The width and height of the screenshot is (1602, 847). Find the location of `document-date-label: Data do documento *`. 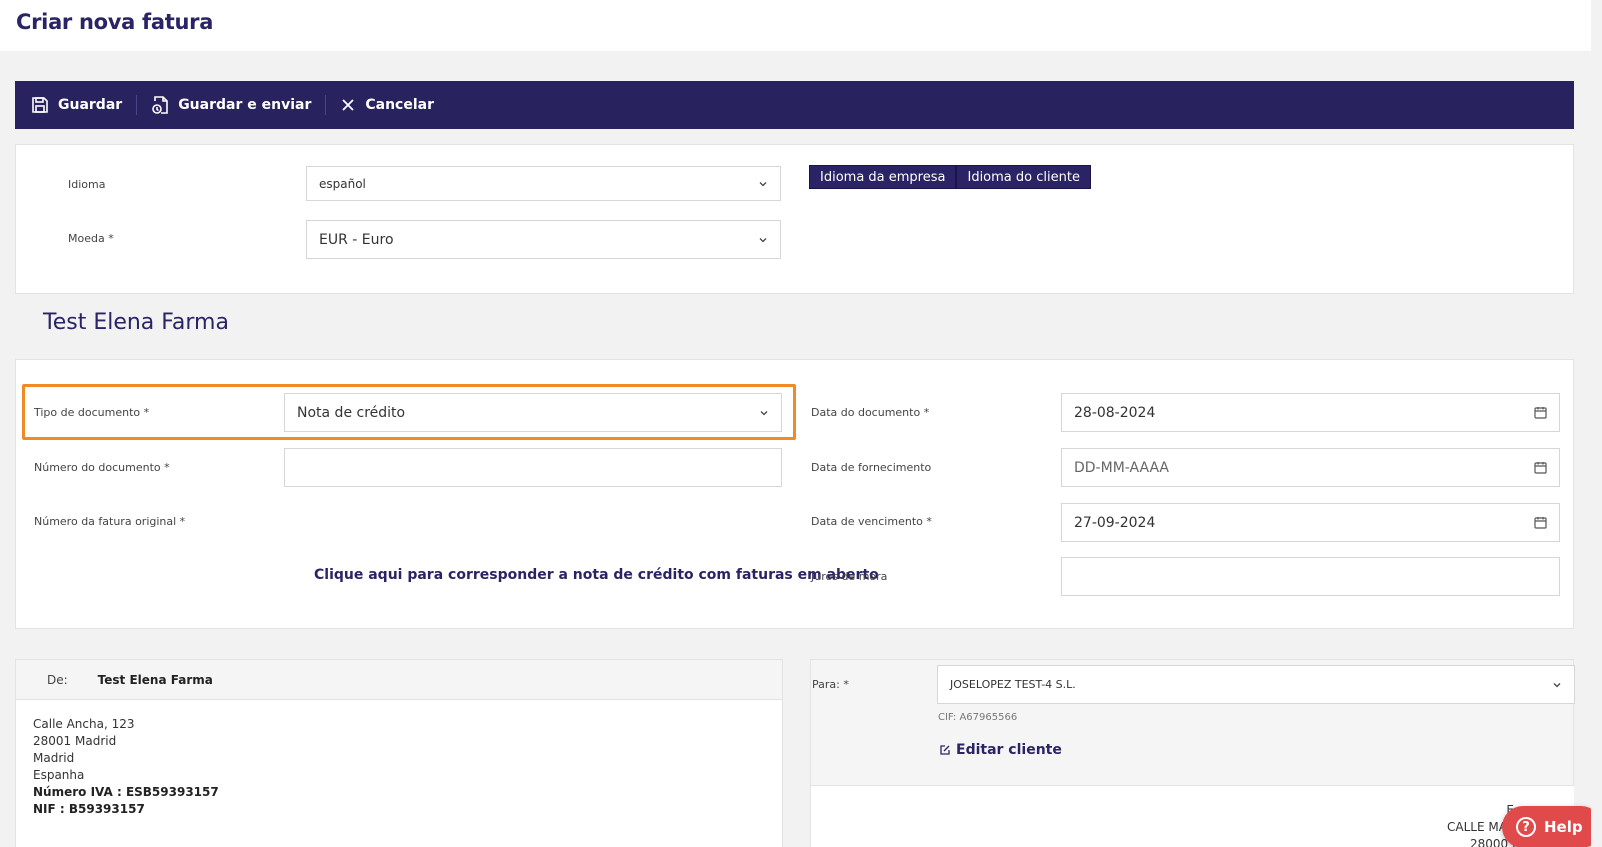

document-date-label: Data do documento * is located at coordinates (870, 412).